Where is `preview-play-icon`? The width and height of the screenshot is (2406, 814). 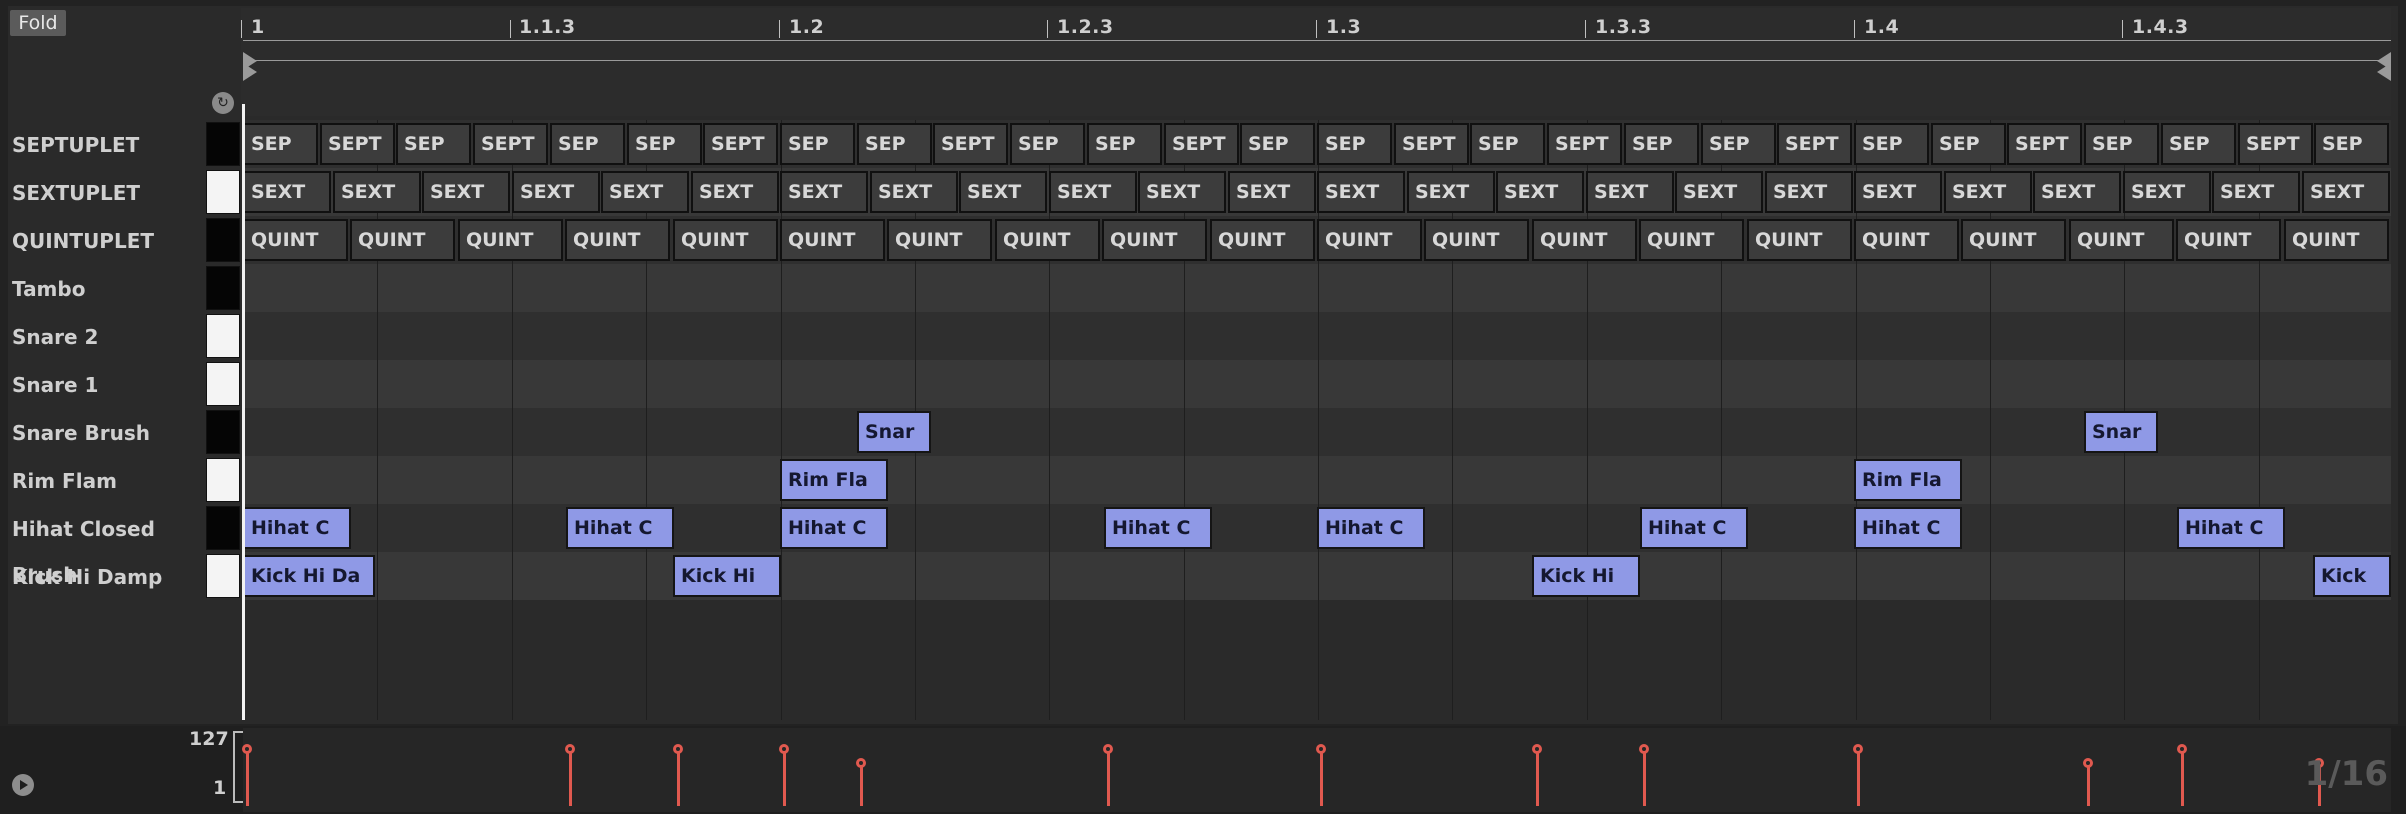 preview-play-icon is located at coordinates (23, 785).